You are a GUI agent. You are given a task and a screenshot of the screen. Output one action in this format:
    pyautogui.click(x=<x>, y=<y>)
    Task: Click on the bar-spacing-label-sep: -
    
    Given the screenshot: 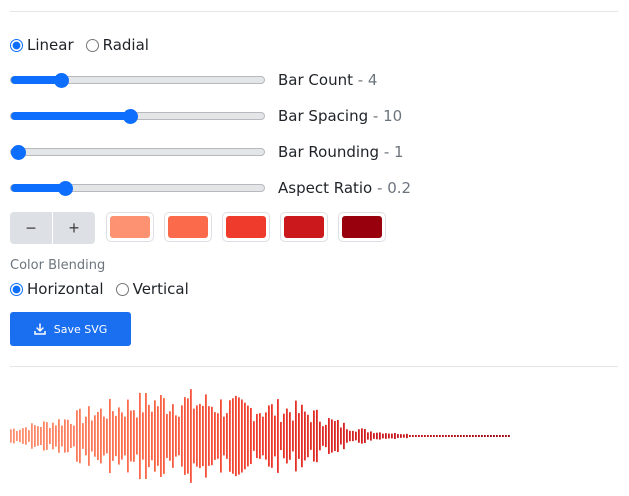 What is the action you would take?
    pyautogui.click(x=376, y=116)
    